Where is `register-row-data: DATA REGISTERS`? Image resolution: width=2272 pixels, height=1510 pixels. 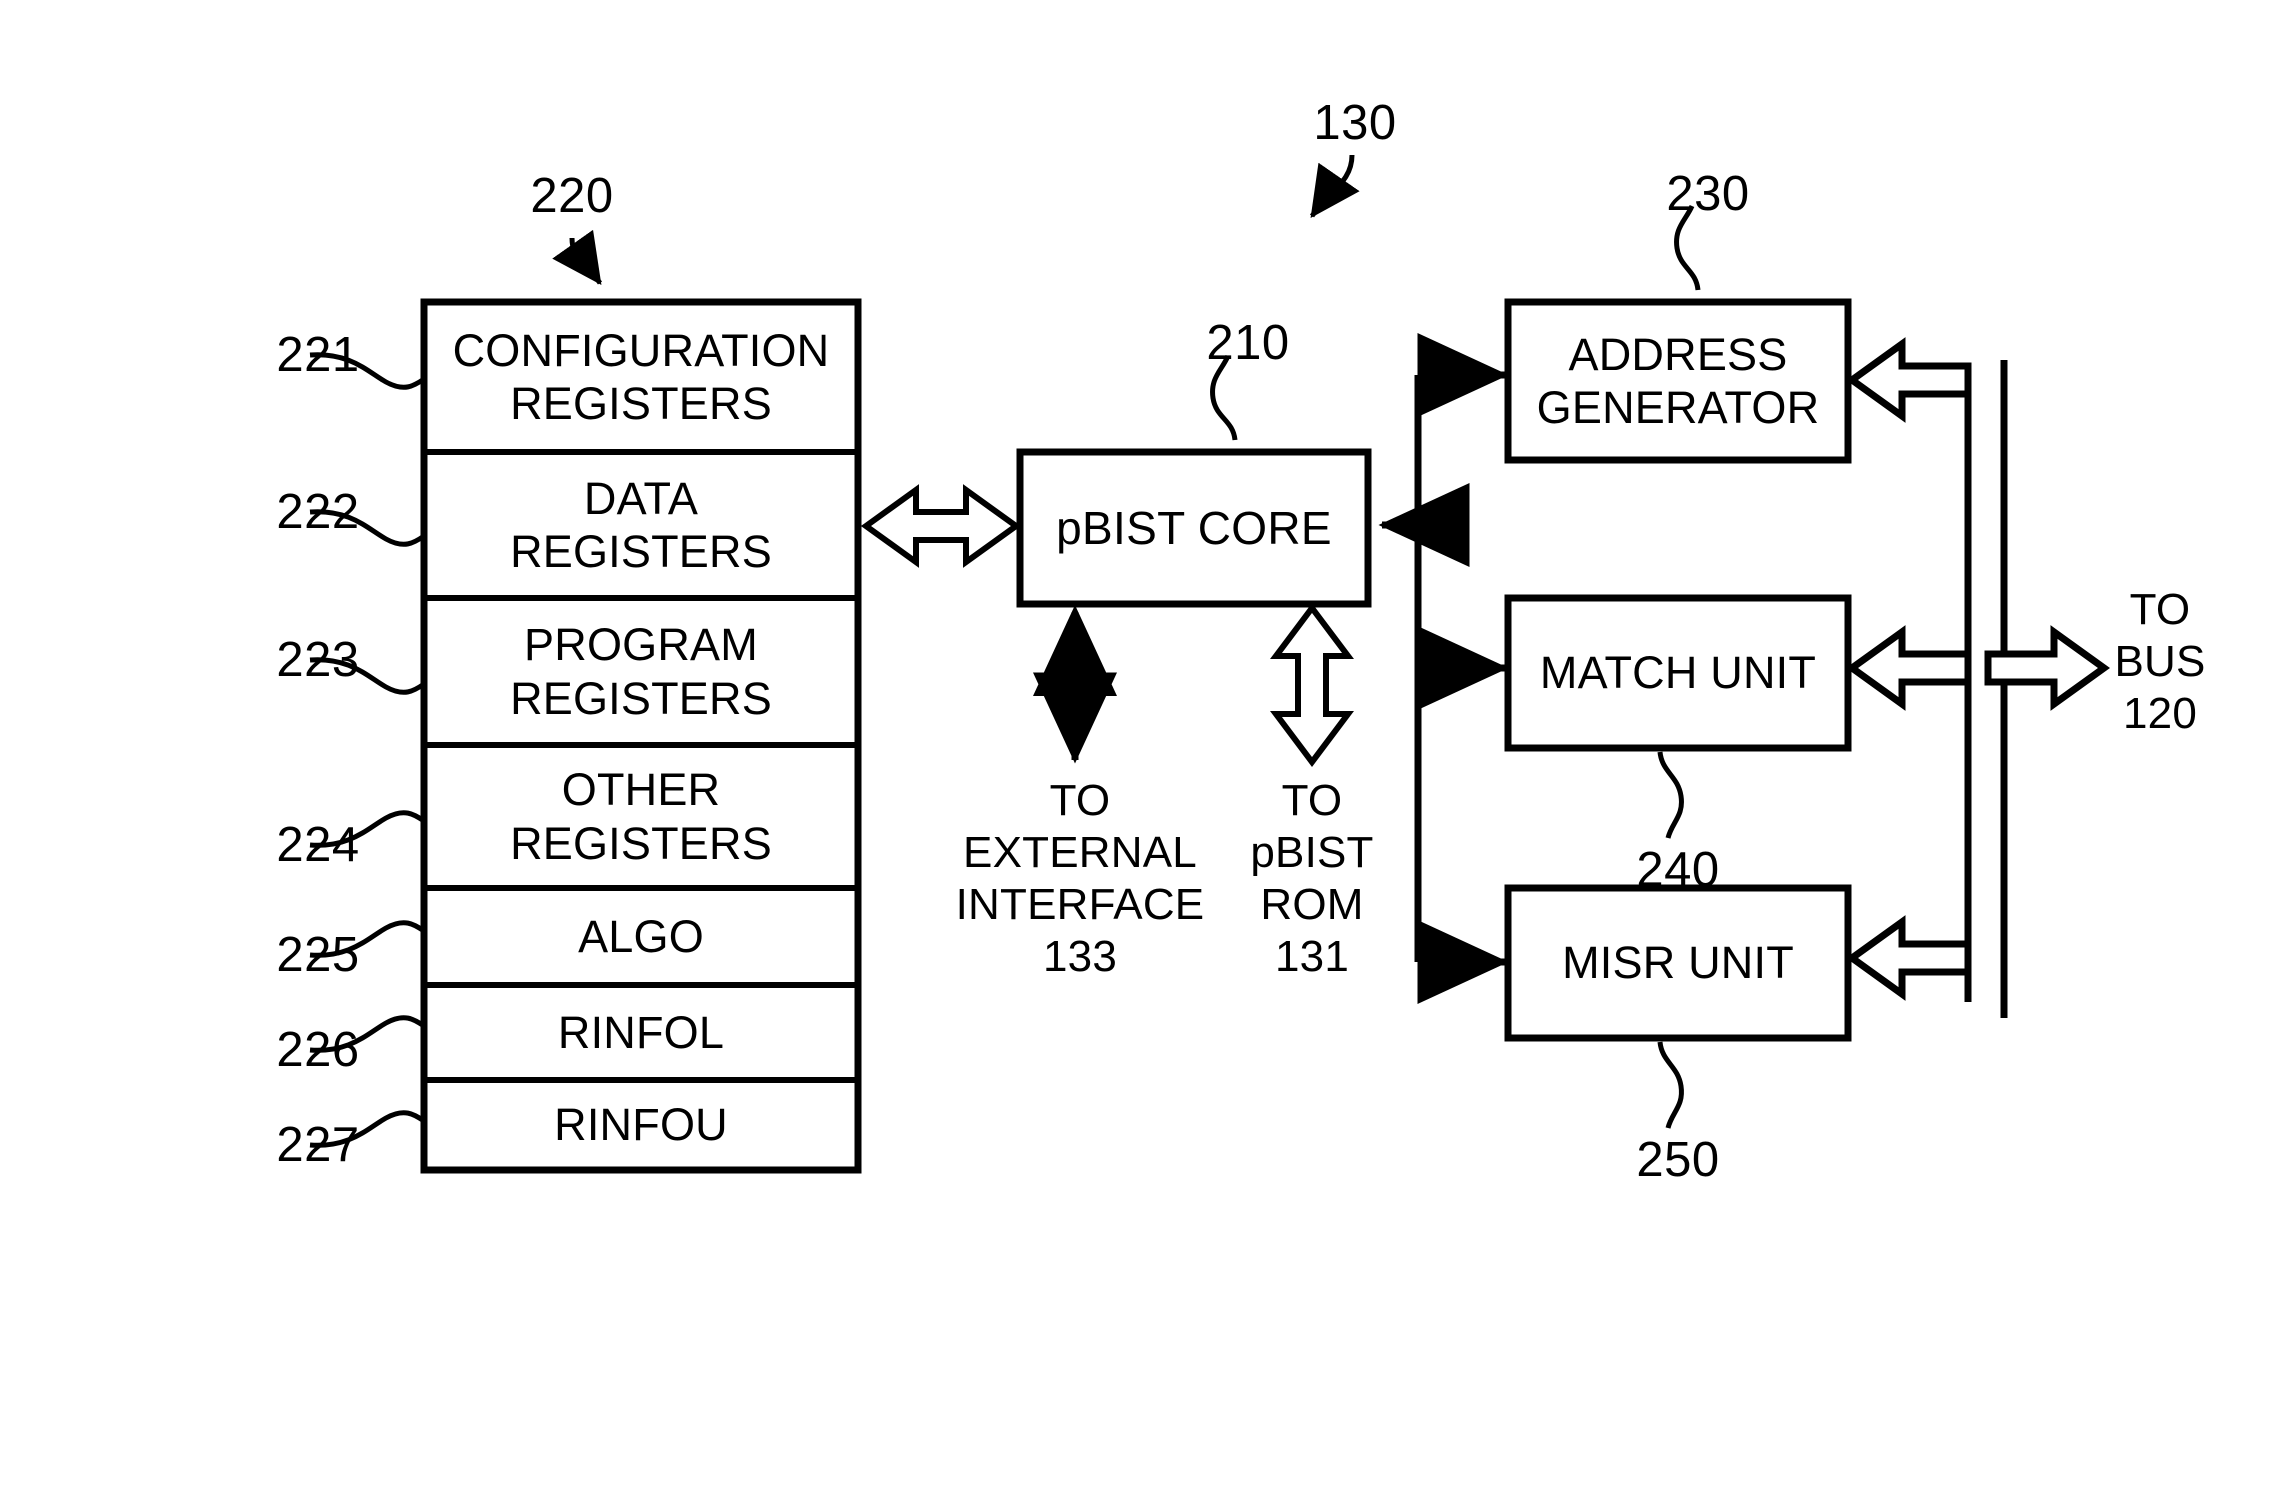
register-row-data: DATA REGISTERS is located at coordinates (641, 525).